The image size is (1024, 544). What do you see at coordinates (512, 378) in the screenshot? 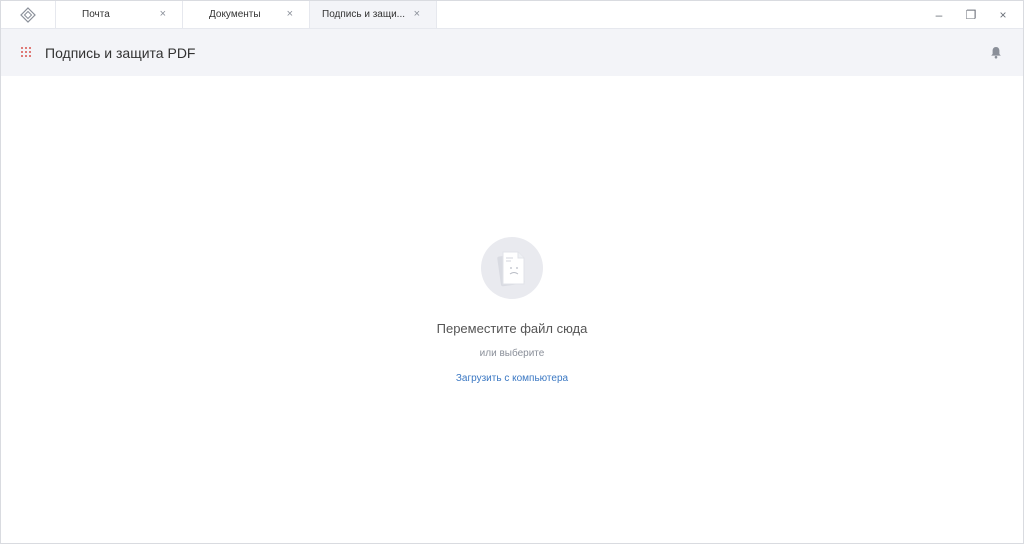
I see `upload-from-computer-link: Загрузить с компьютера` at bounding box center [512, 378].